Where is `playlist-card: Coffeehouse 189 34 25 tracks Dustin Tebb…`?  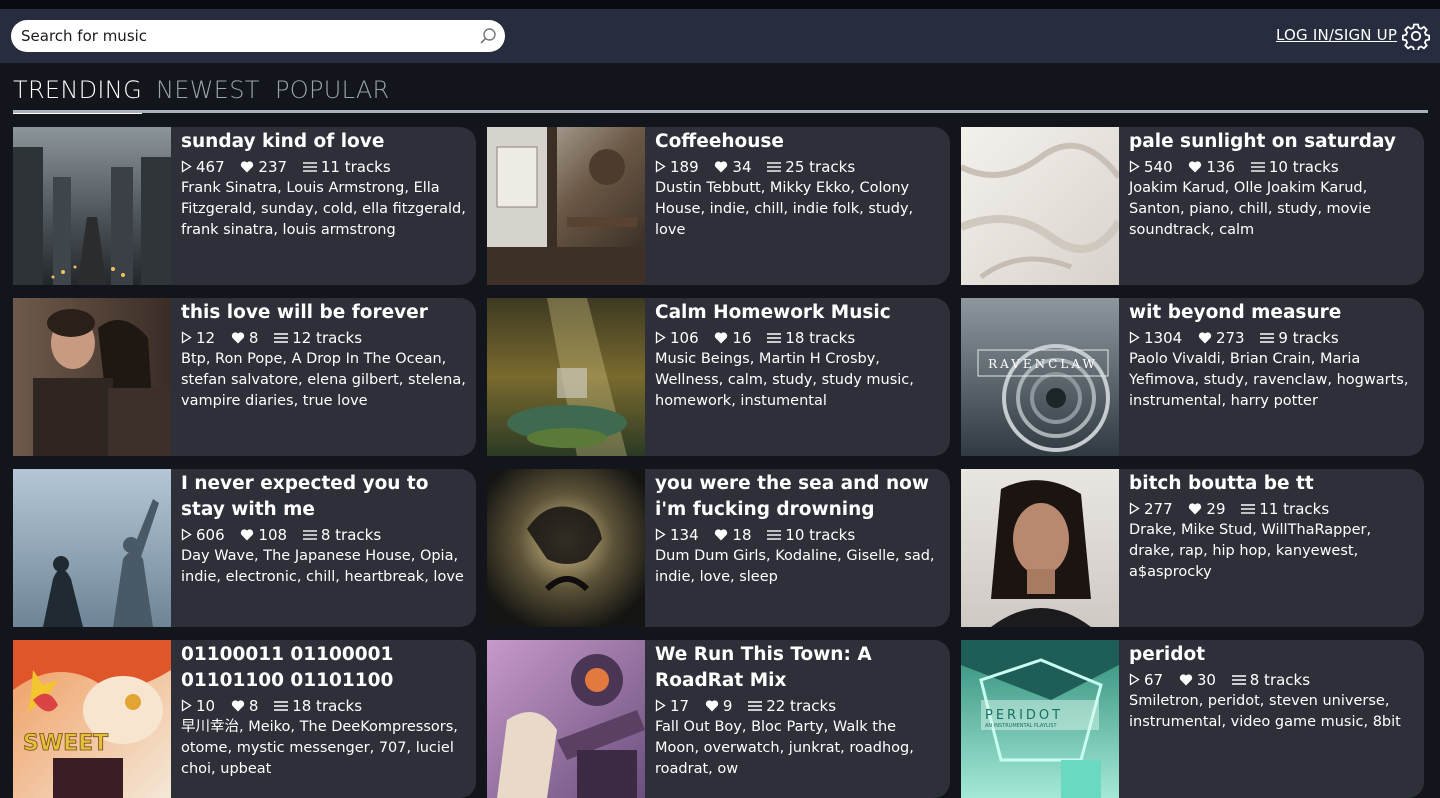
playlist-card: Coffeehouse 189 34 25 tracks Dustin Tebb… is located at coordinates (718, 206).